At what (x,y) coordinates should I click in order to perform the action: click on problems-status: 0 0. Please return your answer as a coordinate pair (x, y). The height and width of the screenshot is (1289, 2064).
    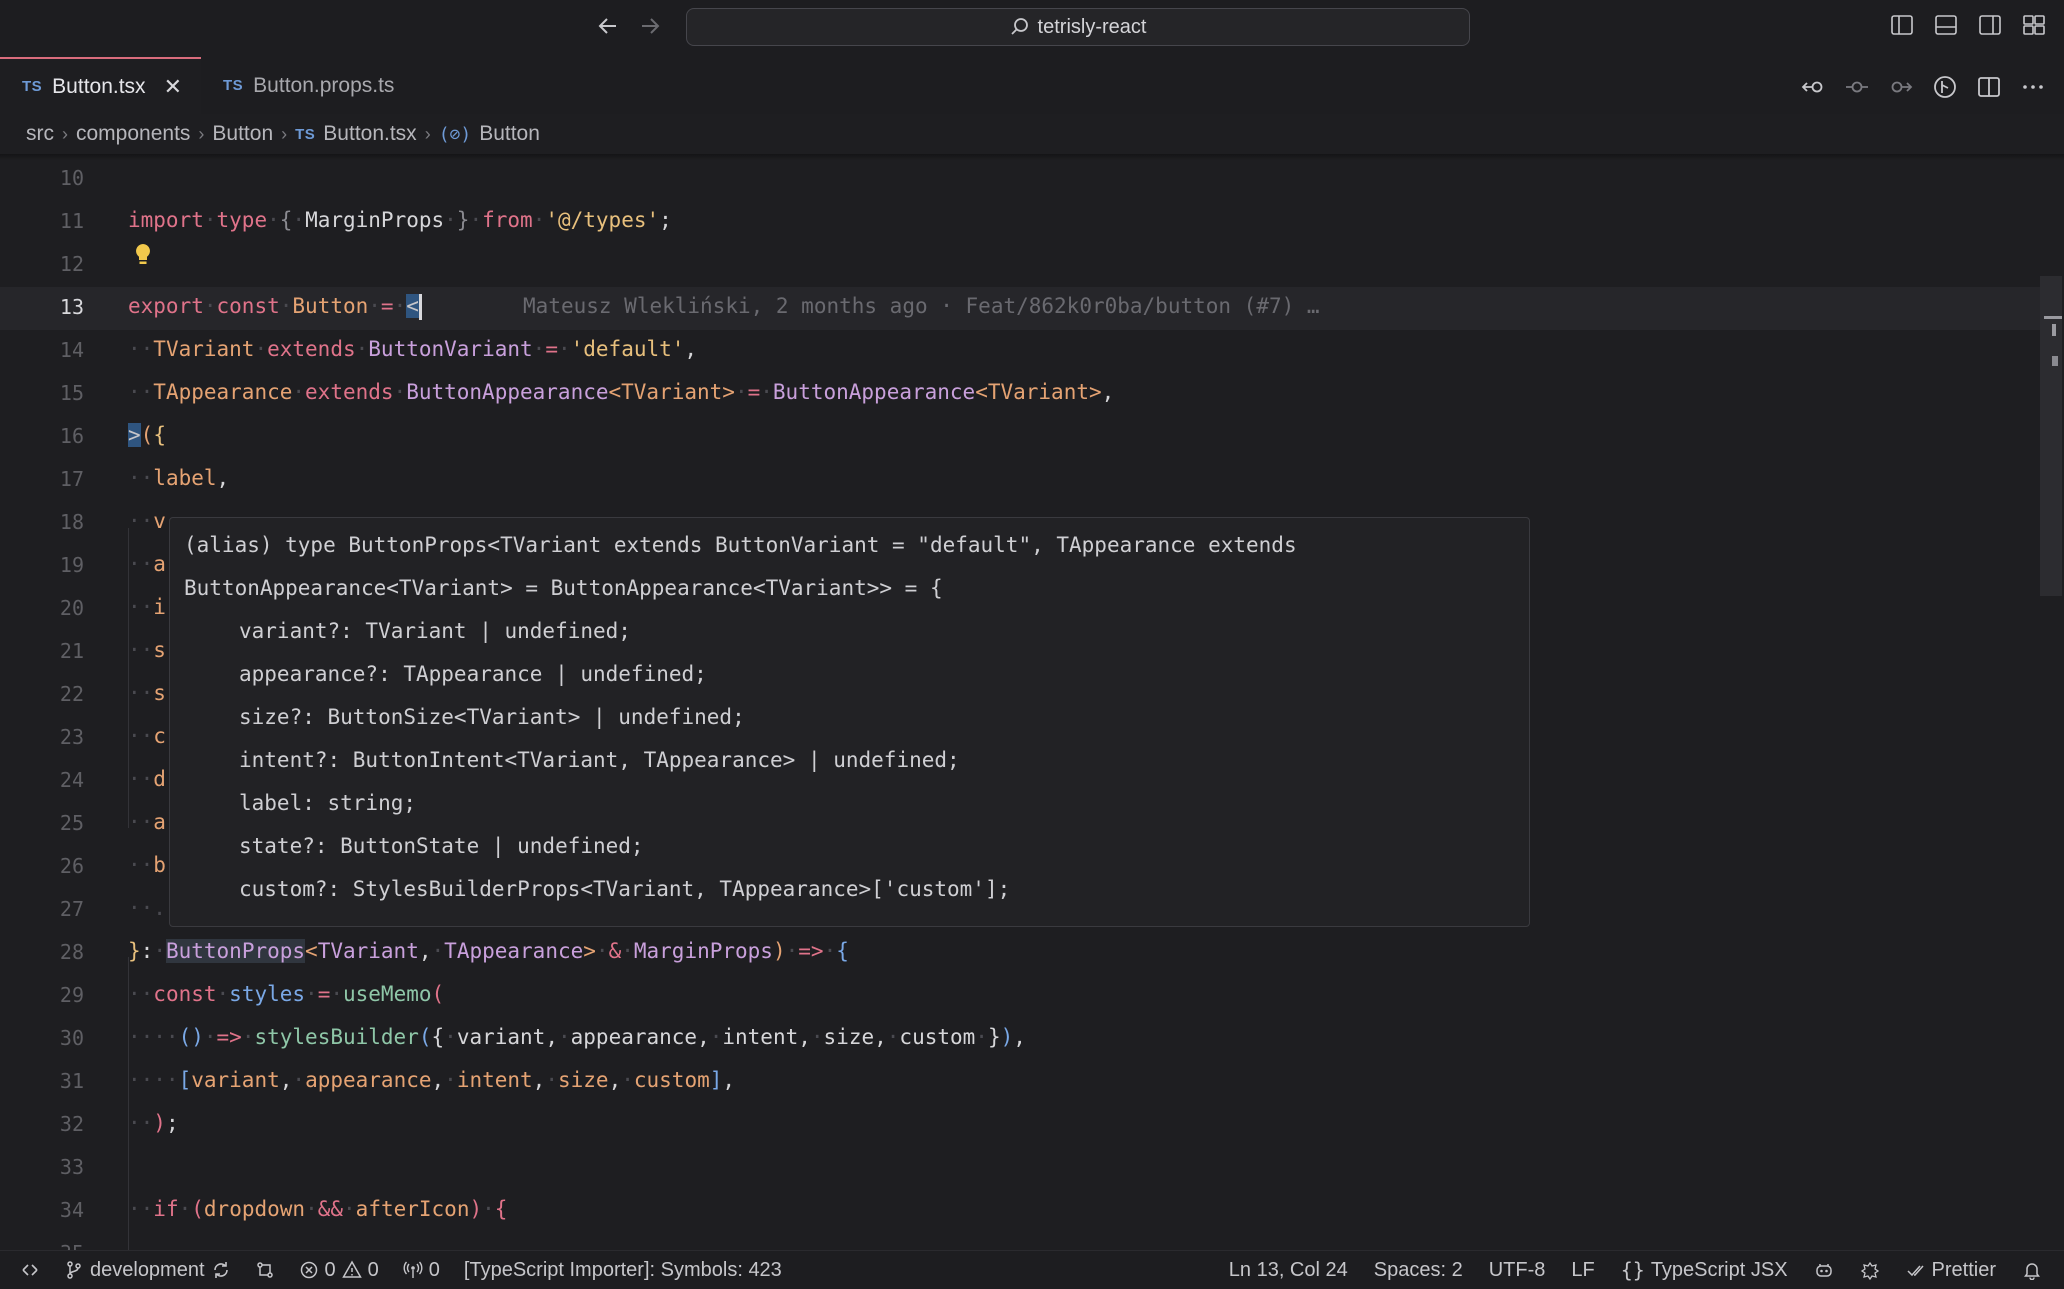
    Looking at the image, I should click on (339, 1270).